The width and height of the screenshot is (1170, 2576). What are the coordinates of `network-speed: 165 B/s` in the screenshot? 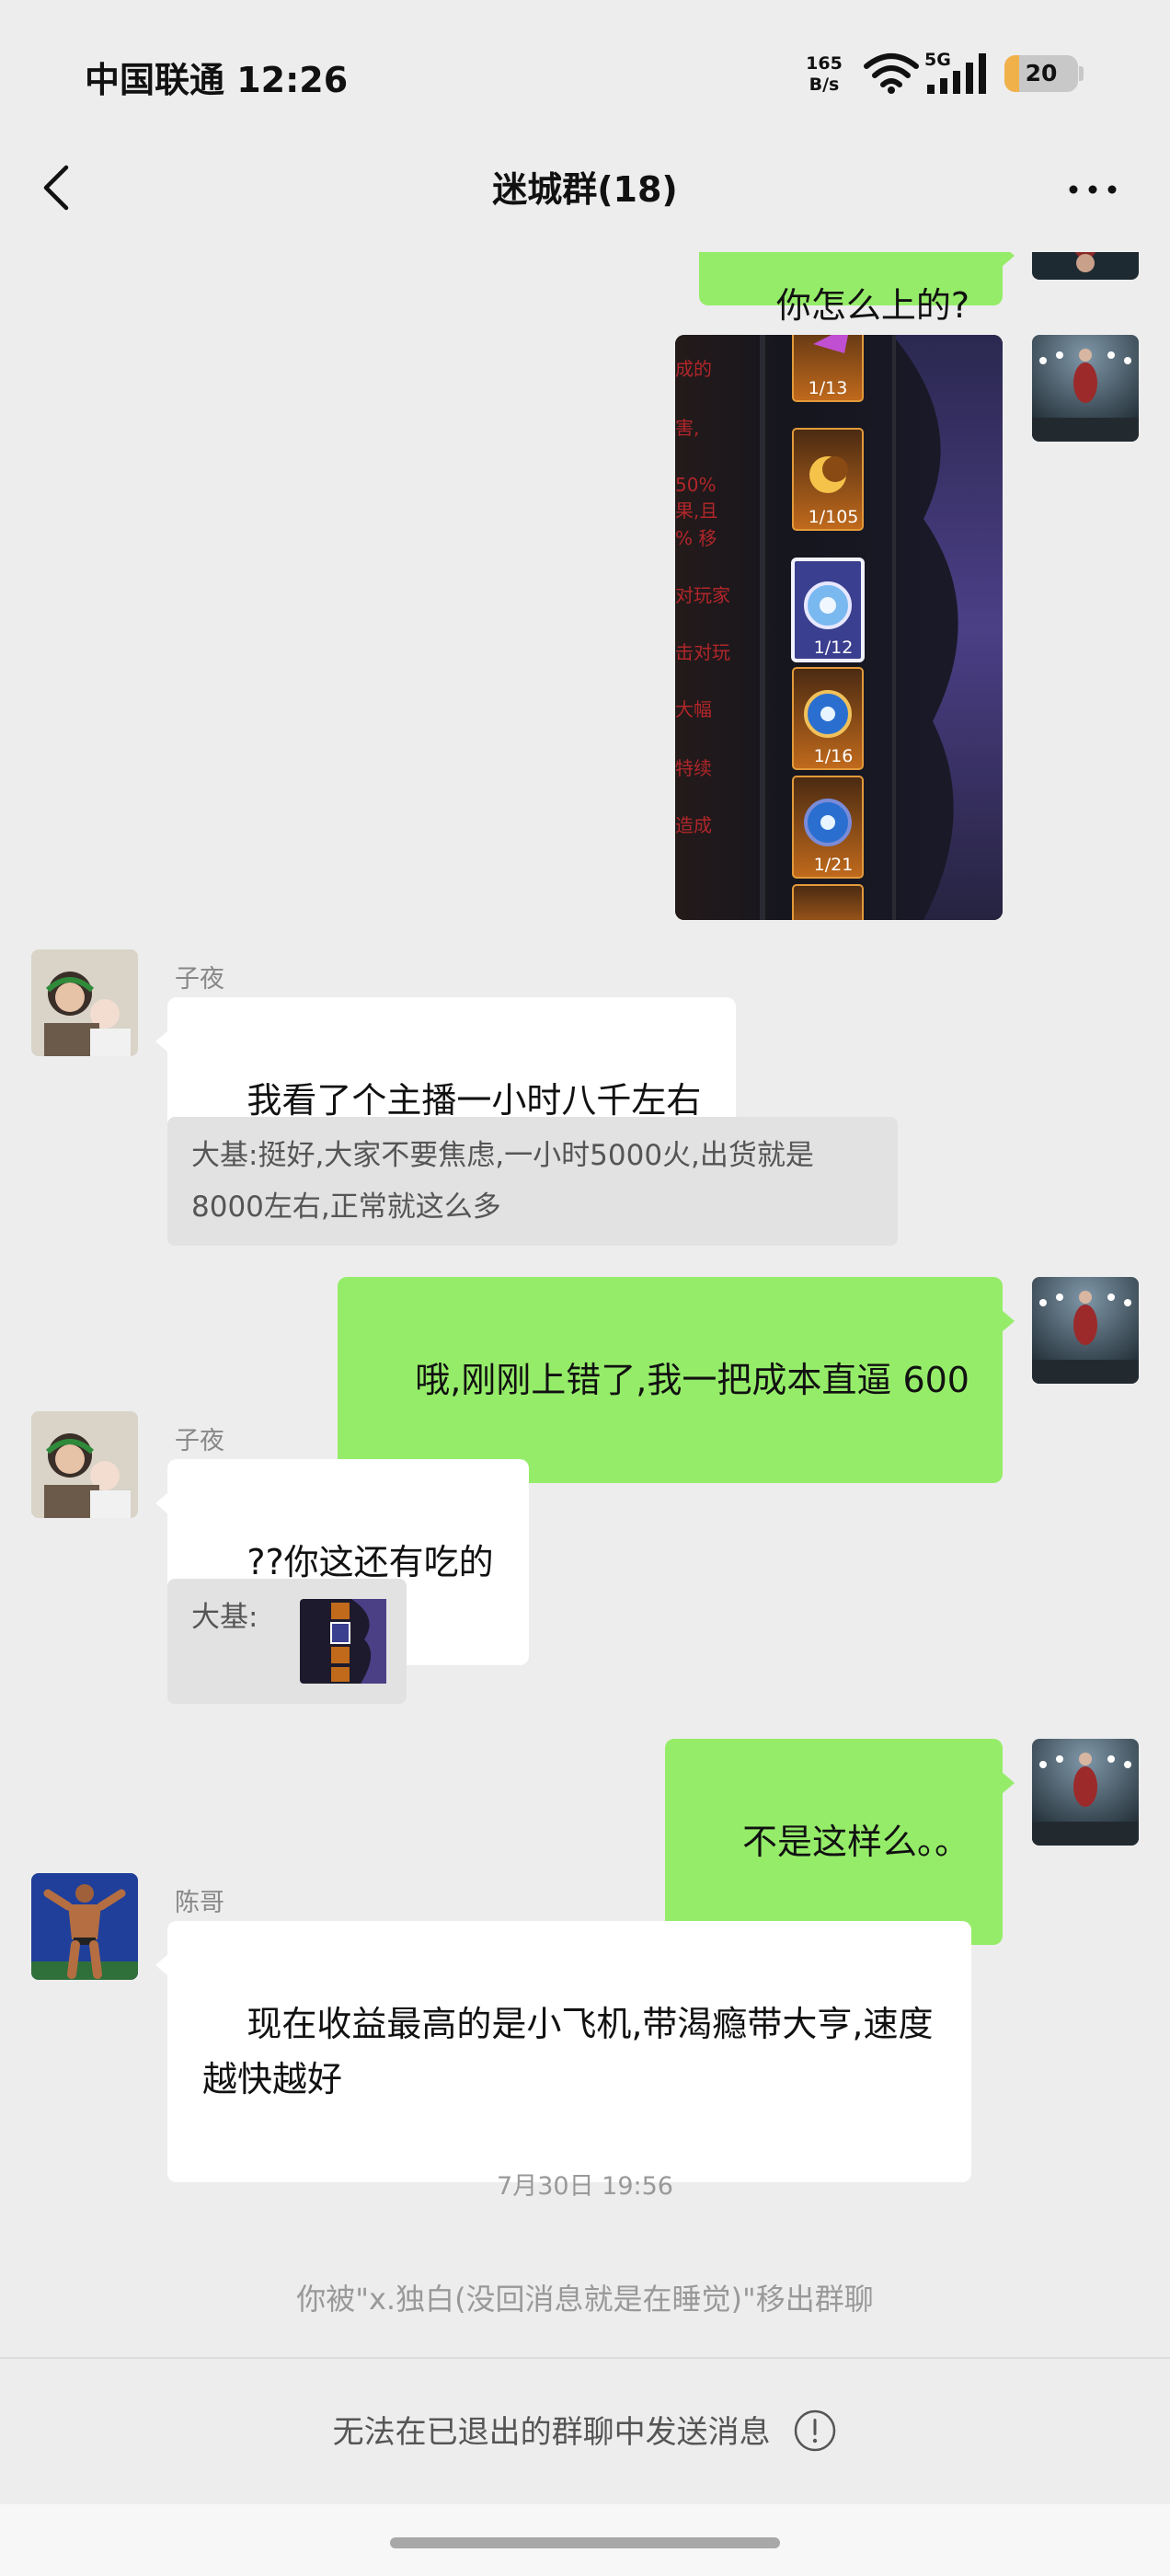 It's located at (824, 74).